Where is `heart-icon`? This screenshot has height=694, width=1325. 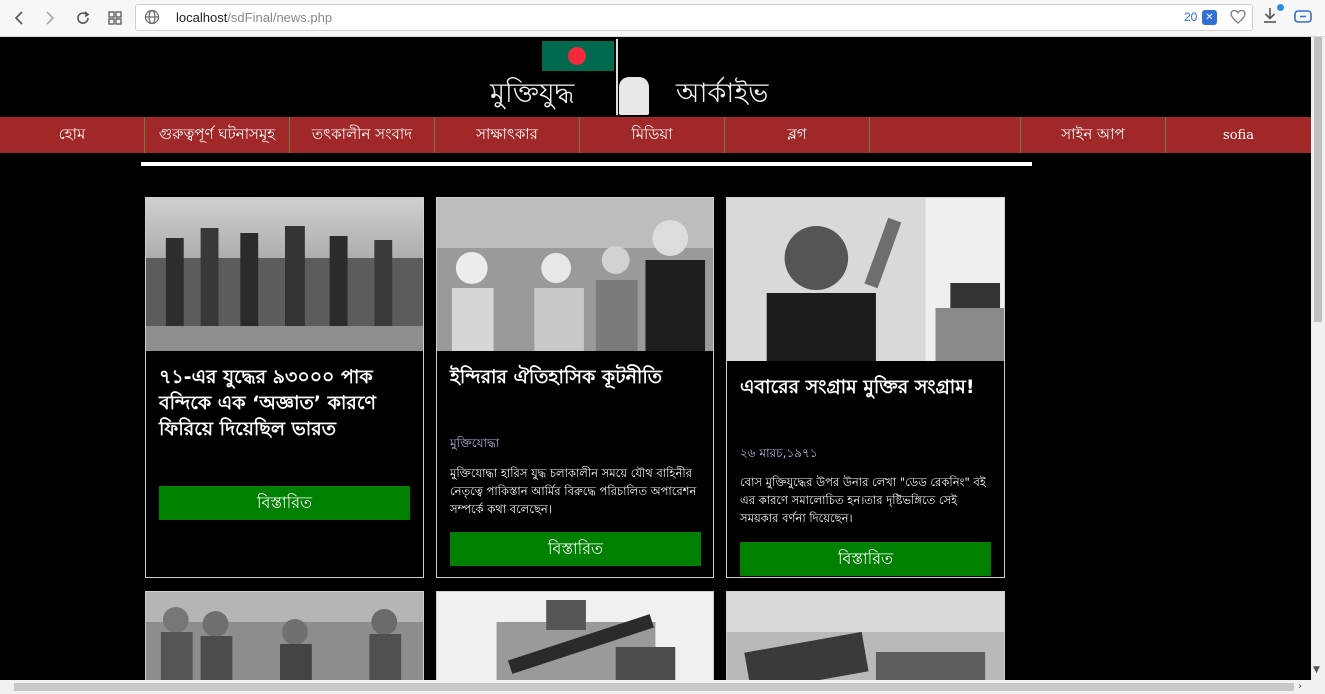
heart-icon is located at coordinates (1238, 19).